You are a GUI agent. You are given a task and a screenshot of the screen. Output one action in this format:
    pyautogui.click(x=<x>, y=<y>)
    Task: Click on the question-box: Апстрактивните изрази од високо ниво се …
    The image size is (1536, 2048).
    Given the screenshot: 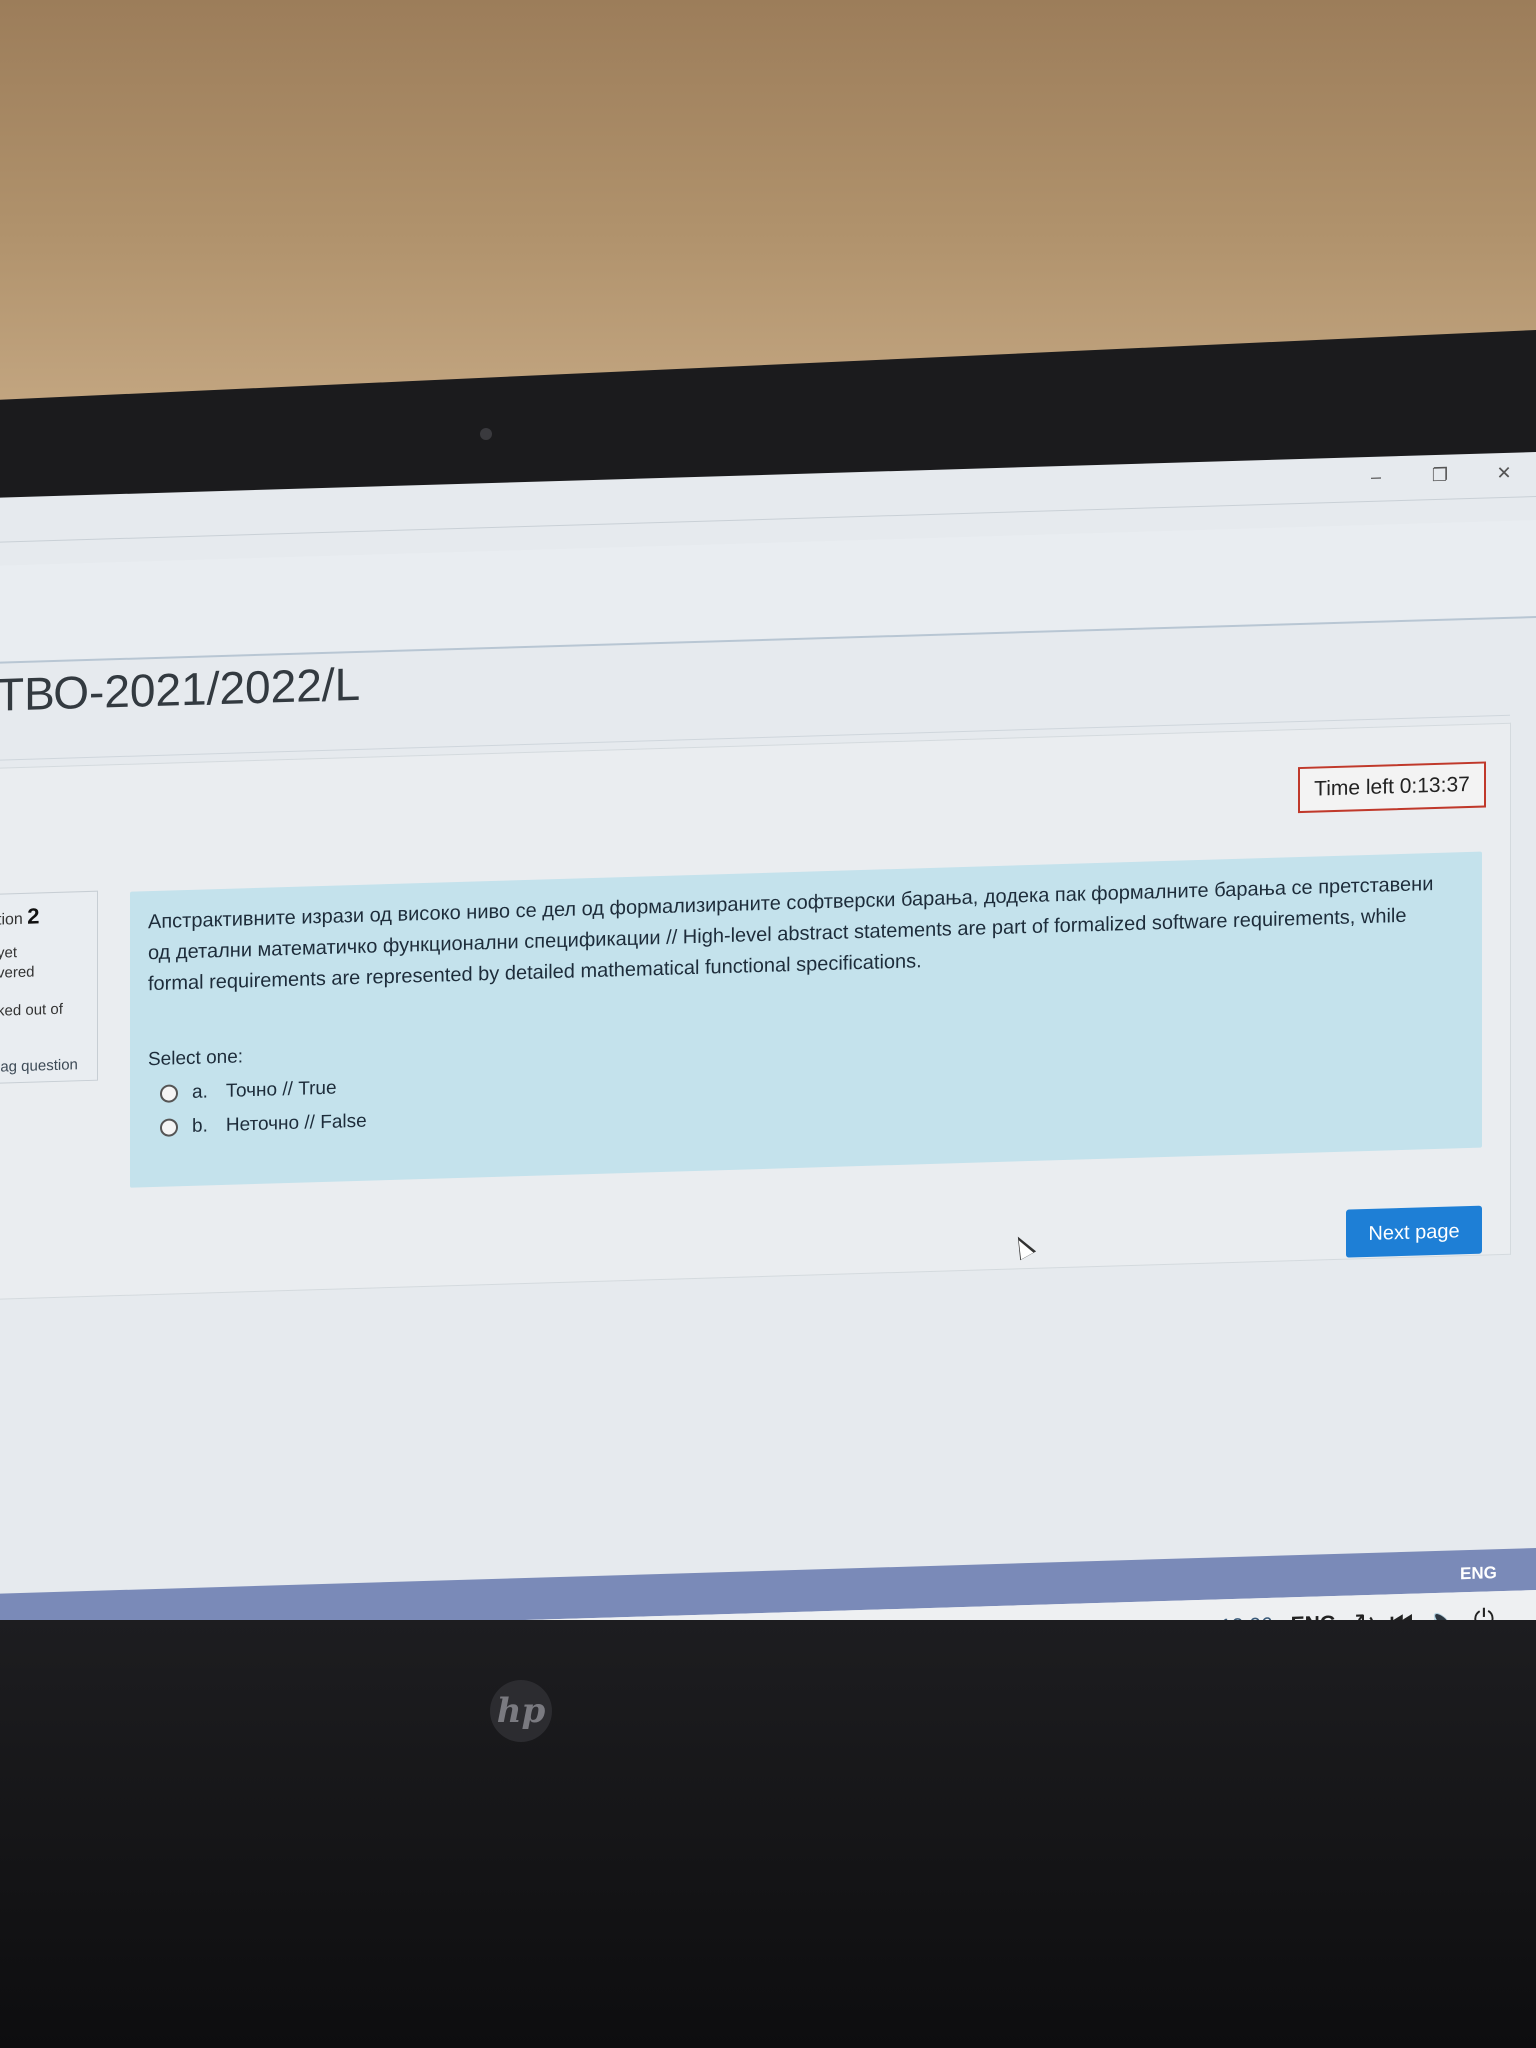 What is the action you would take?
    pyautogui.click(x=806, y=1019)
    